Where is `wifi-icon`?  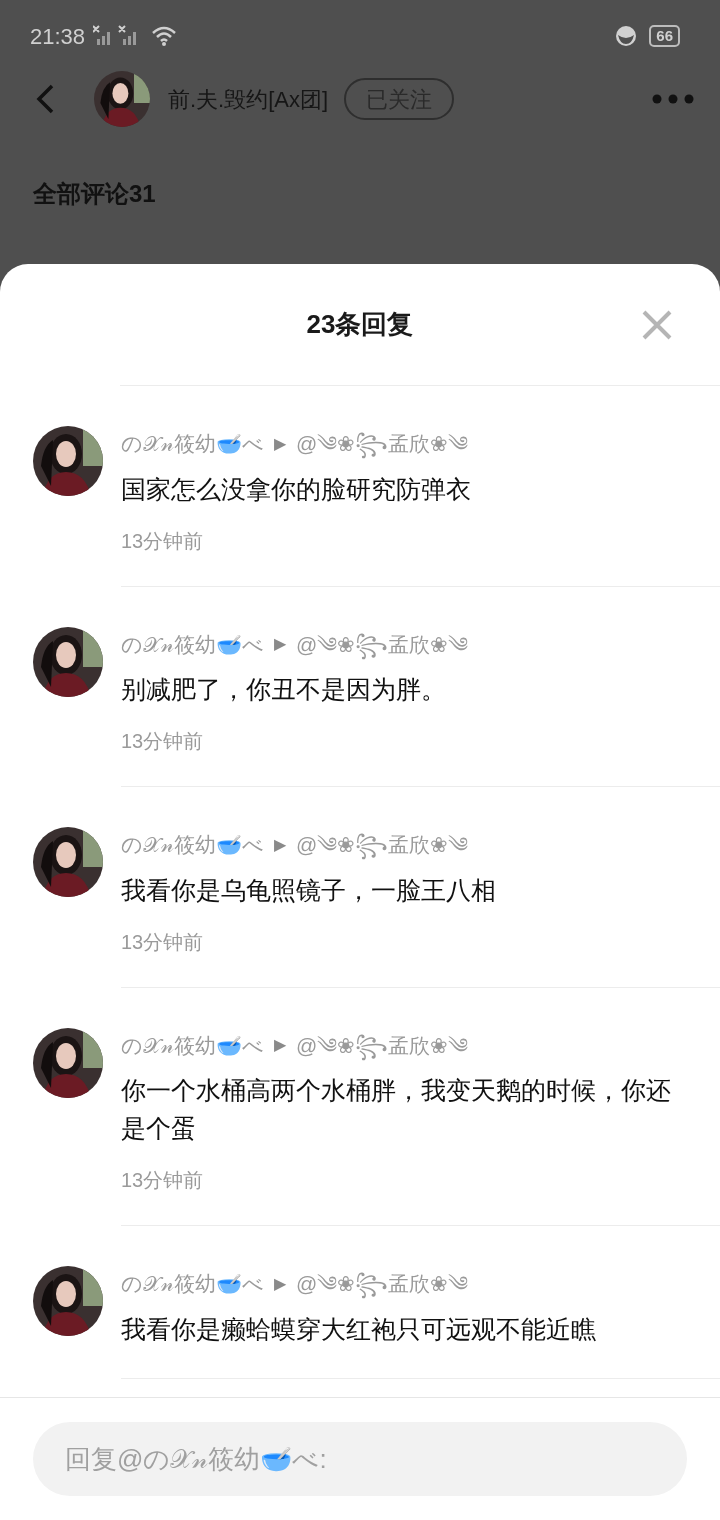 wifi-icon is located at coordinates (164, 36).